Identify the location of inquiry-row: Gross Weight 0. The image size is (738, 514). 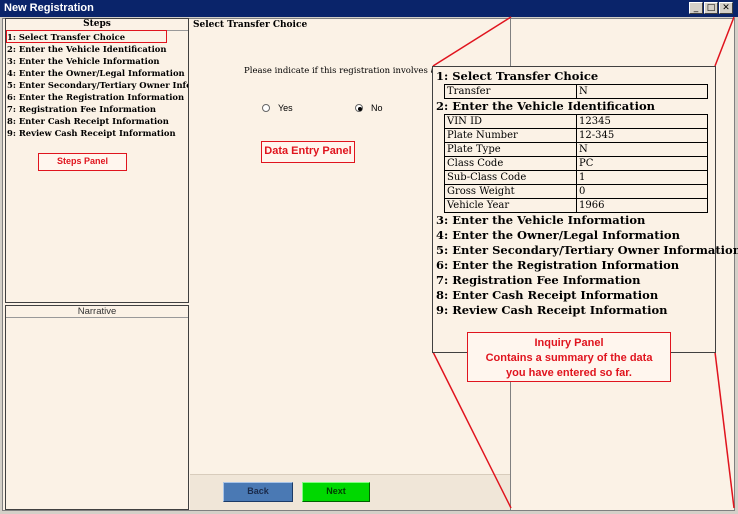
(576, 191).